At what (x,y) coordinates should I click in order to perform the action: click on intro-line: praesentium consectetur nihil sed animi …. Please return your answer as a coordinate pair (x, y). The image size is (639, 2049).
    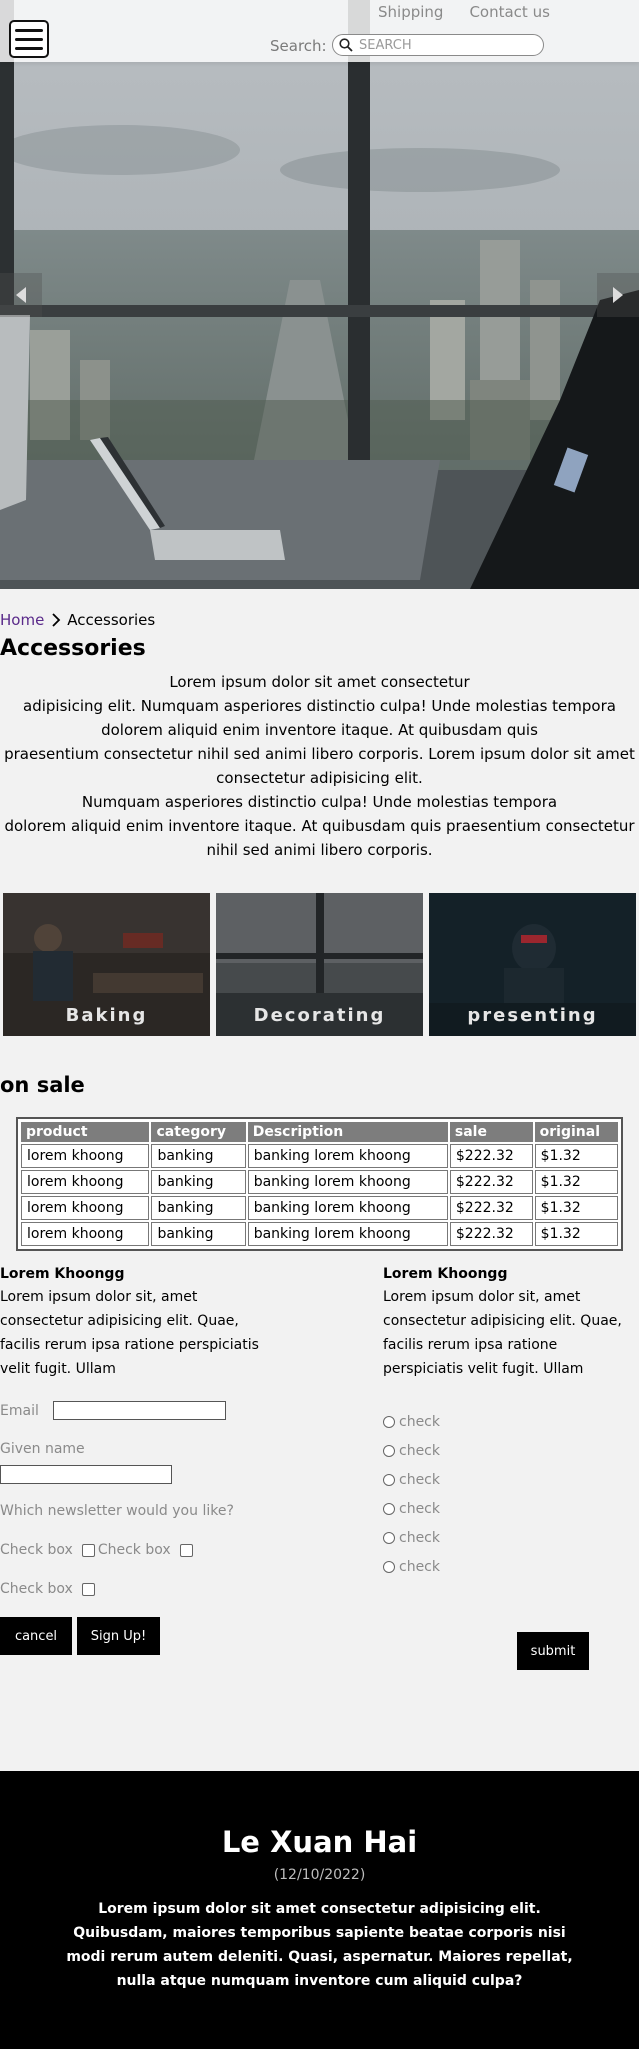
    Looking at the image, I should click on (319, 766).